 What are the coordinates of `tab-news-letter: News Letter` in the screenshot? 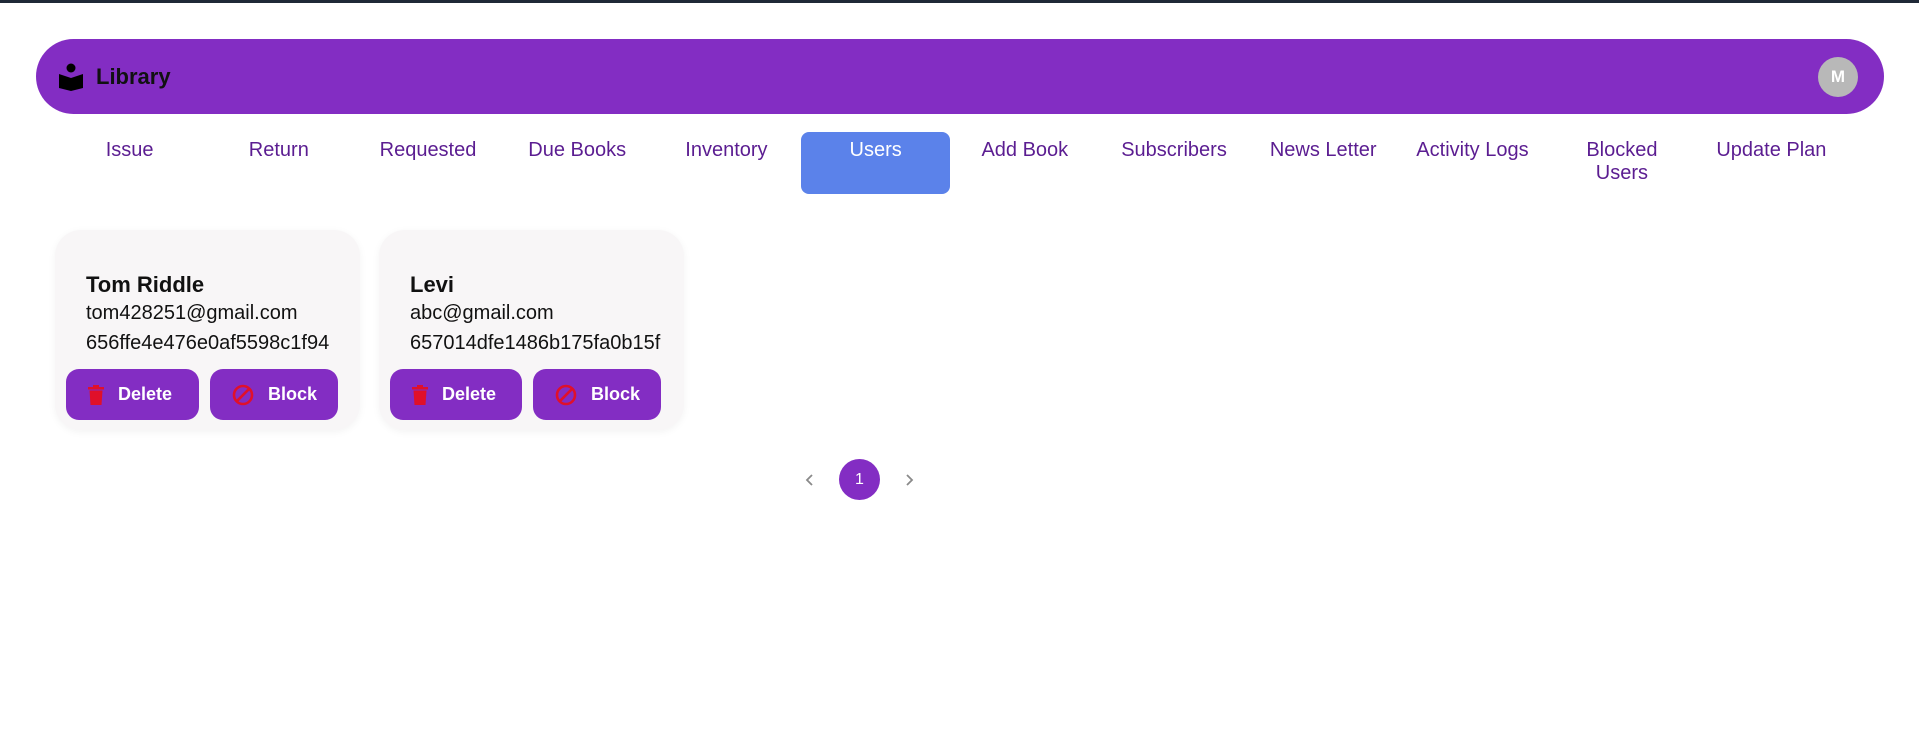 It's located at (1323, 163).